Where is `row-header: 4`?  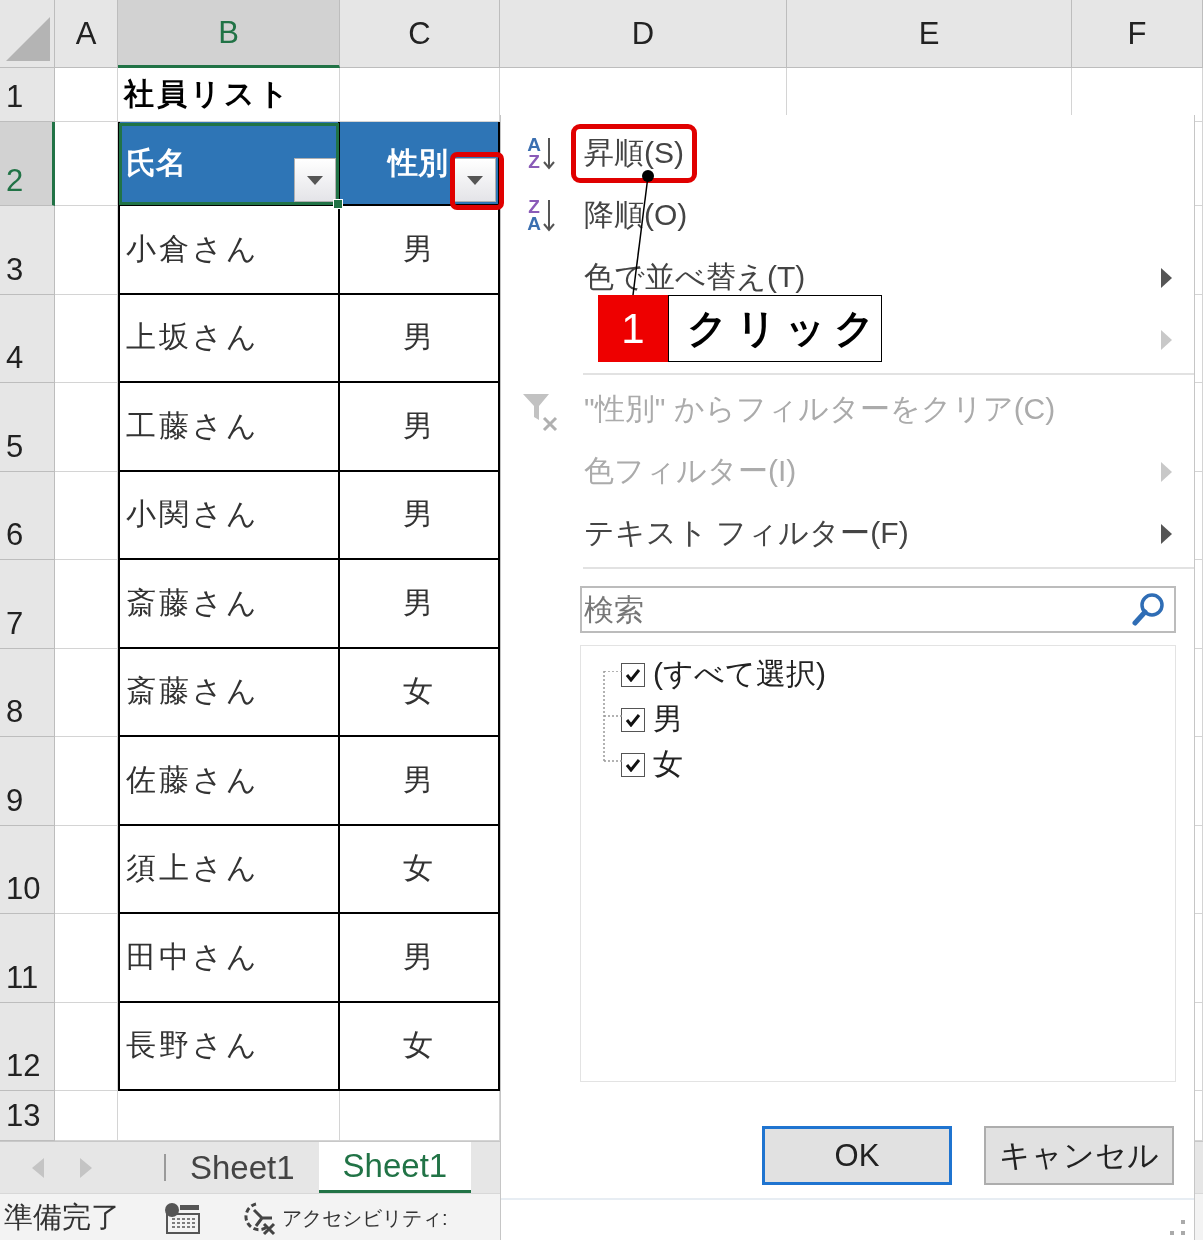 row-header: 4 is located at coordinates (27, 338).